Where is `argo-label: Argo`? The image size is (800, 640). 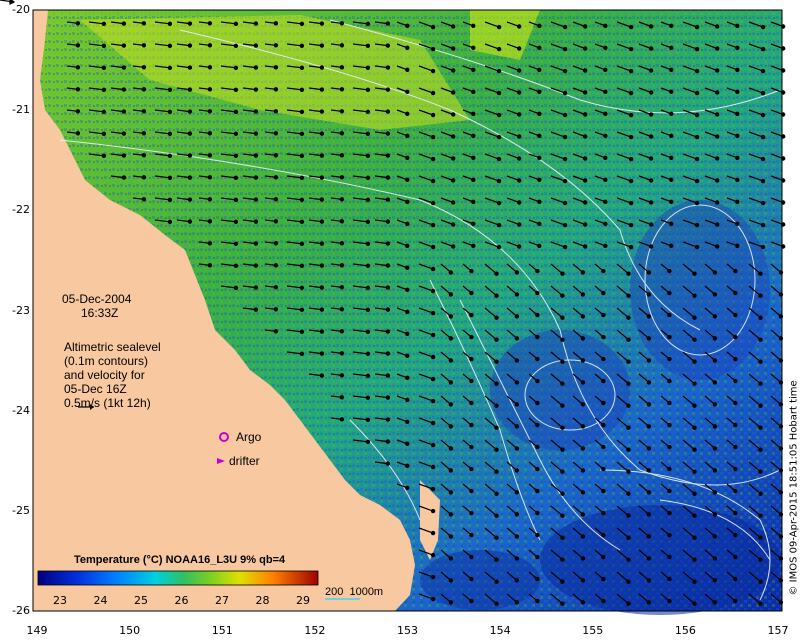
argo-label: Argo is located at coordinates (249, 437).